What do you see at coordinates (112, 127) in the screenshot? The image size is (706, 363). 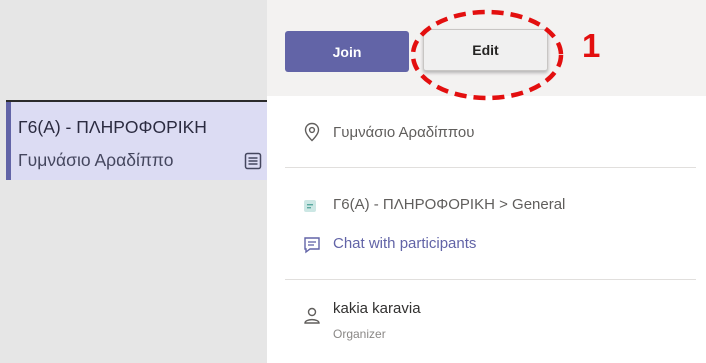 I see `event-title: Γ6(Α) - ΠΛΗΡΟΦΟΡΙΚΗ` at bounding box center [112, 127].